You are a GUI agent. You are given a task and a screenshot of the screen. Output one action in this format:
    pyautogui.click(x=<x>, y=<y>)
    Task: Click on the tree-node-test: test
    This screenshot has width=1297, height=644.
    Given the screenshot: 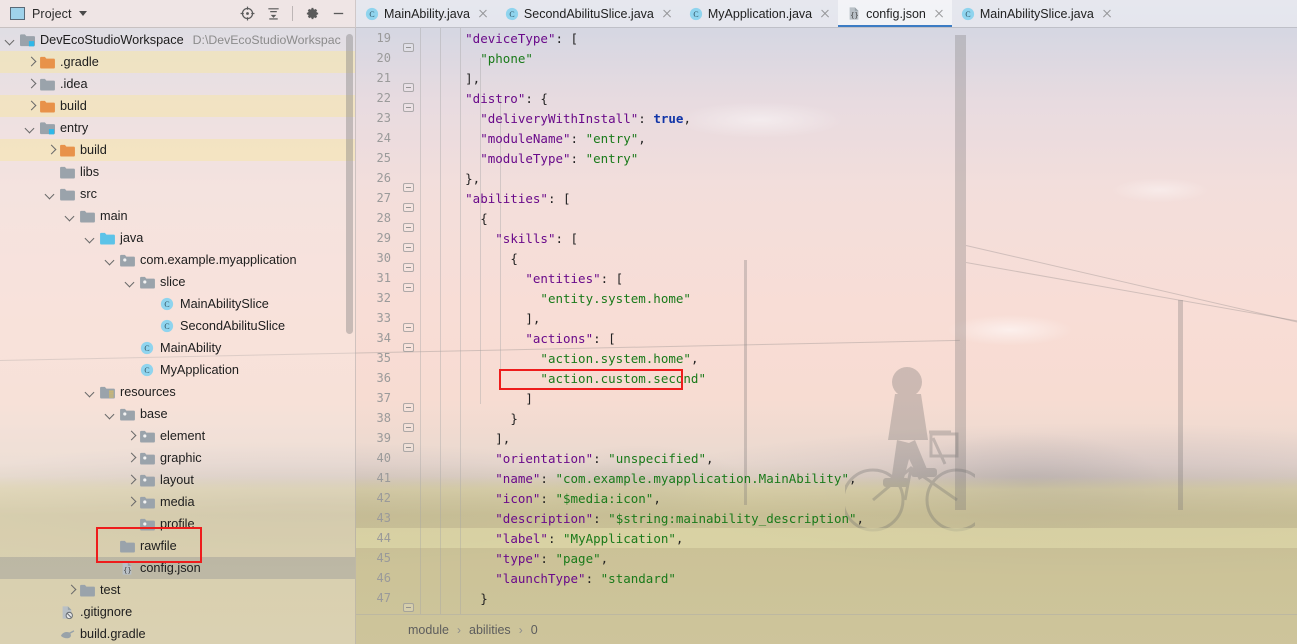 What is the action you would take?
    pyautogui.click(x=177, y=590)
    